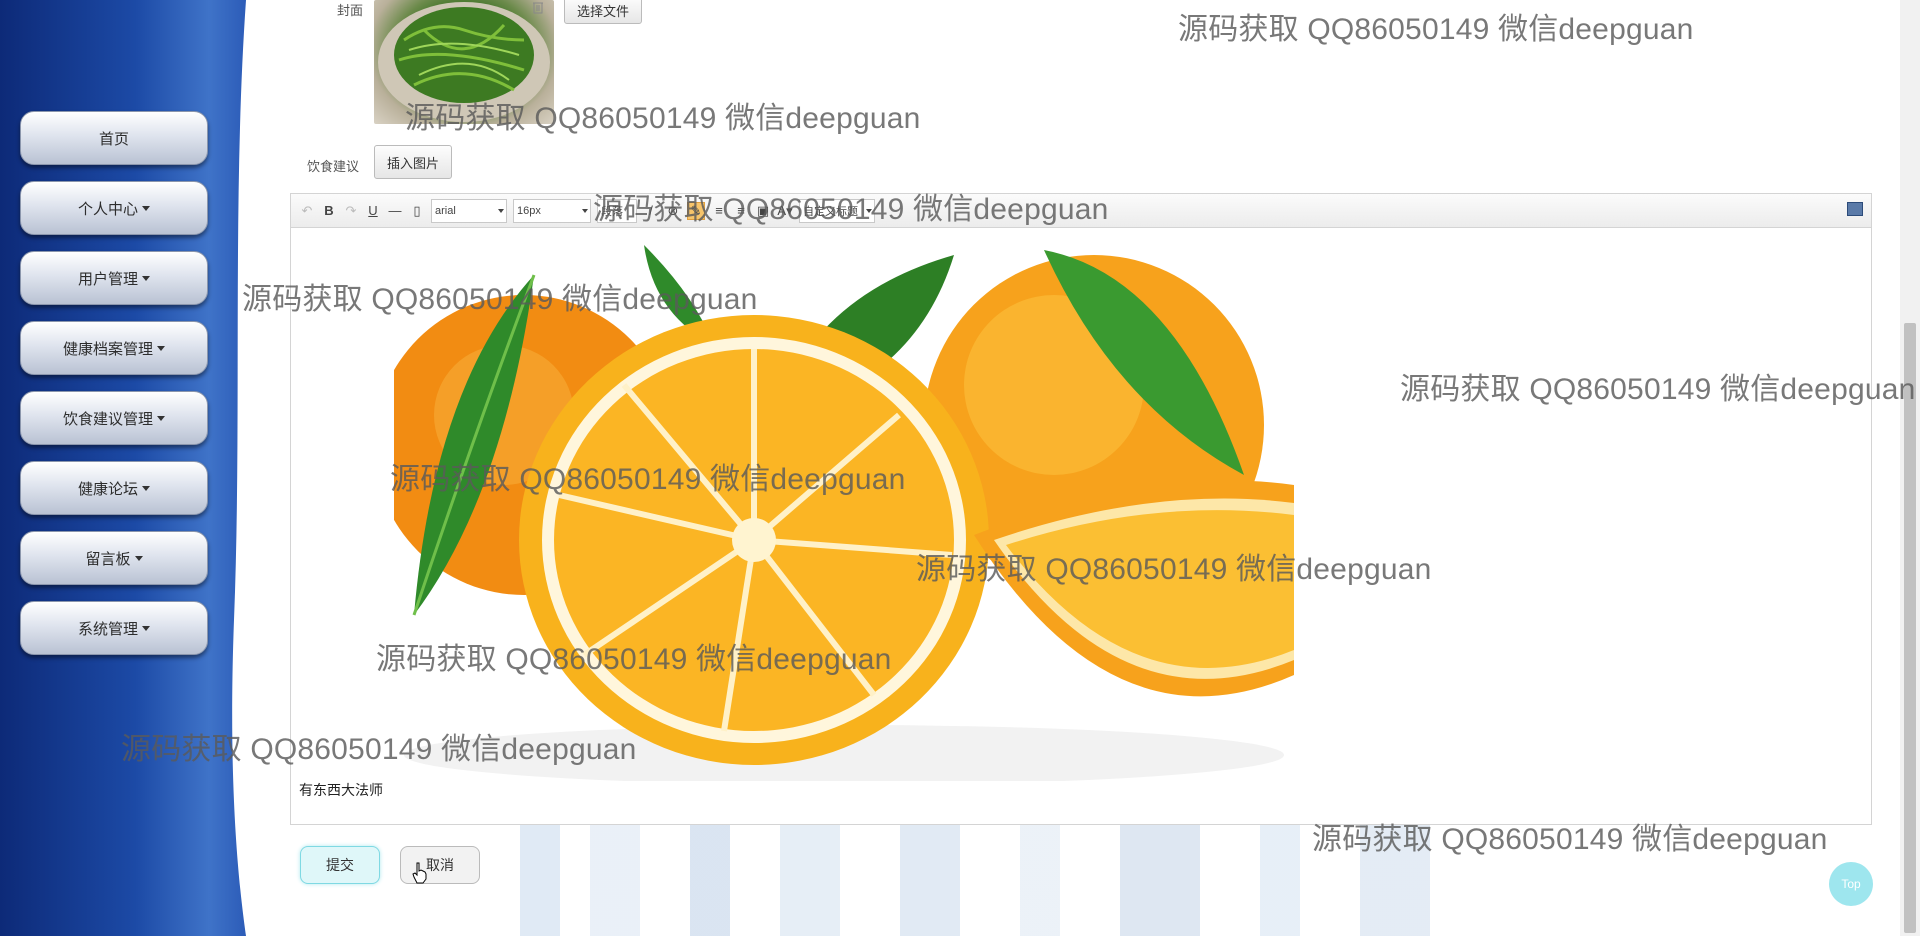 The image size is (1920, 936). I want to click on sidebar-item-label: 系统管理, so click(107, 629).